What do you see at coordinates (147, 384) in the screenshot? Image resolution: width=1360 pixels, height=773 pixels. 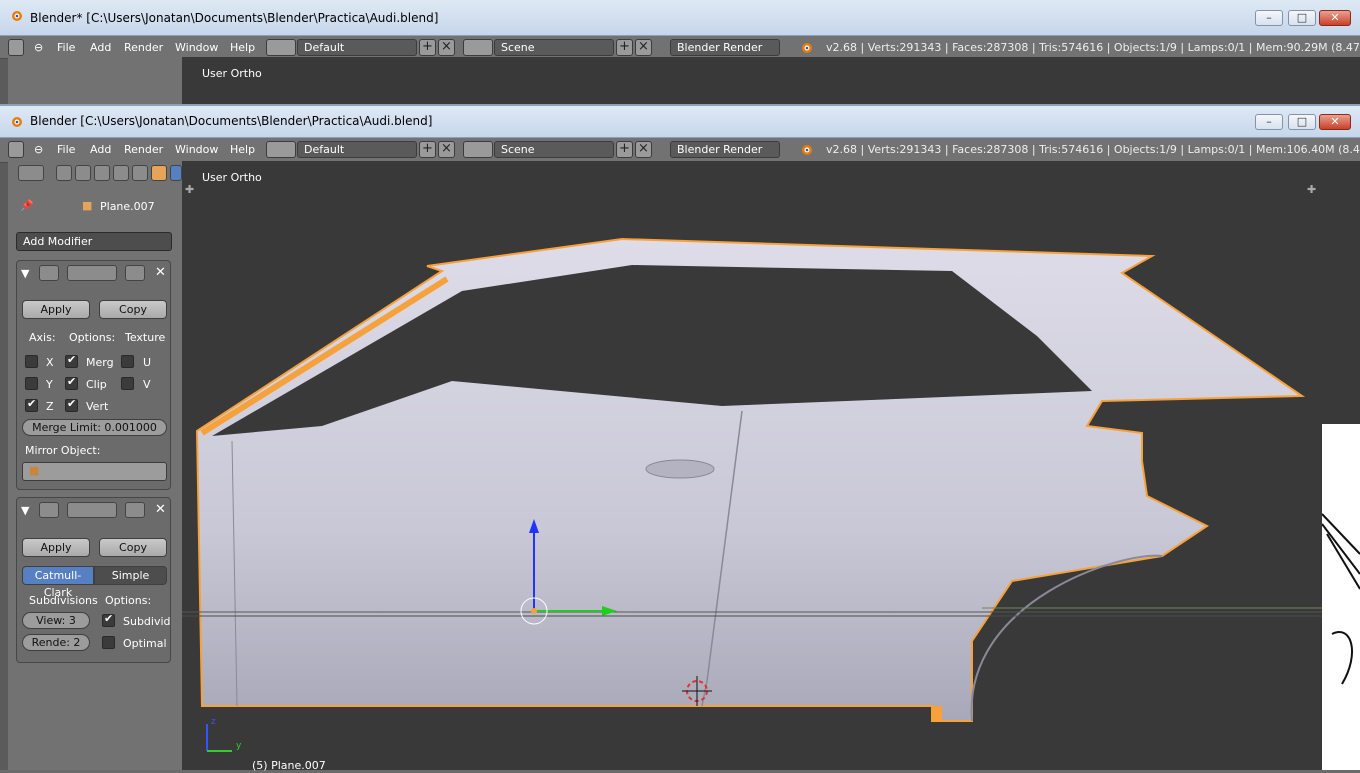 I see `texture-v-label: V` at bounding box center [147, 384].